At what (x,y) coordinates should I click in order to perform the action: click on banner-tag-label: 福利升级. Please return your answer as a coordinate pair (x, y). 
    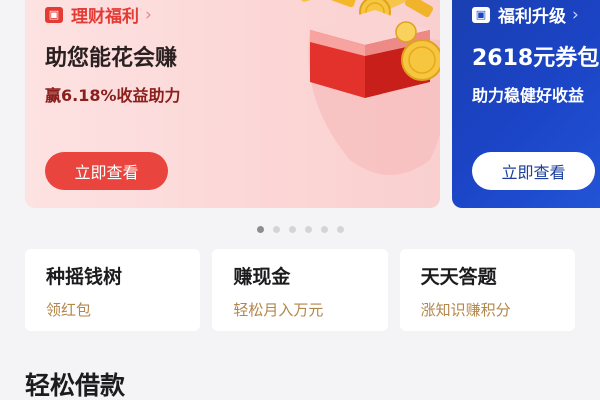
    Looking at the image, I should click on (532, 17).